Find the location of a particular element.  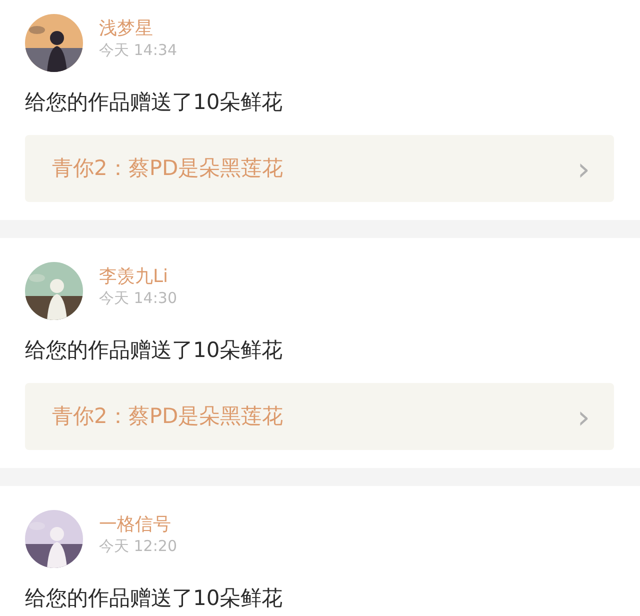

timestamp: 今天 12:20 is located at coordinates (138, 546).